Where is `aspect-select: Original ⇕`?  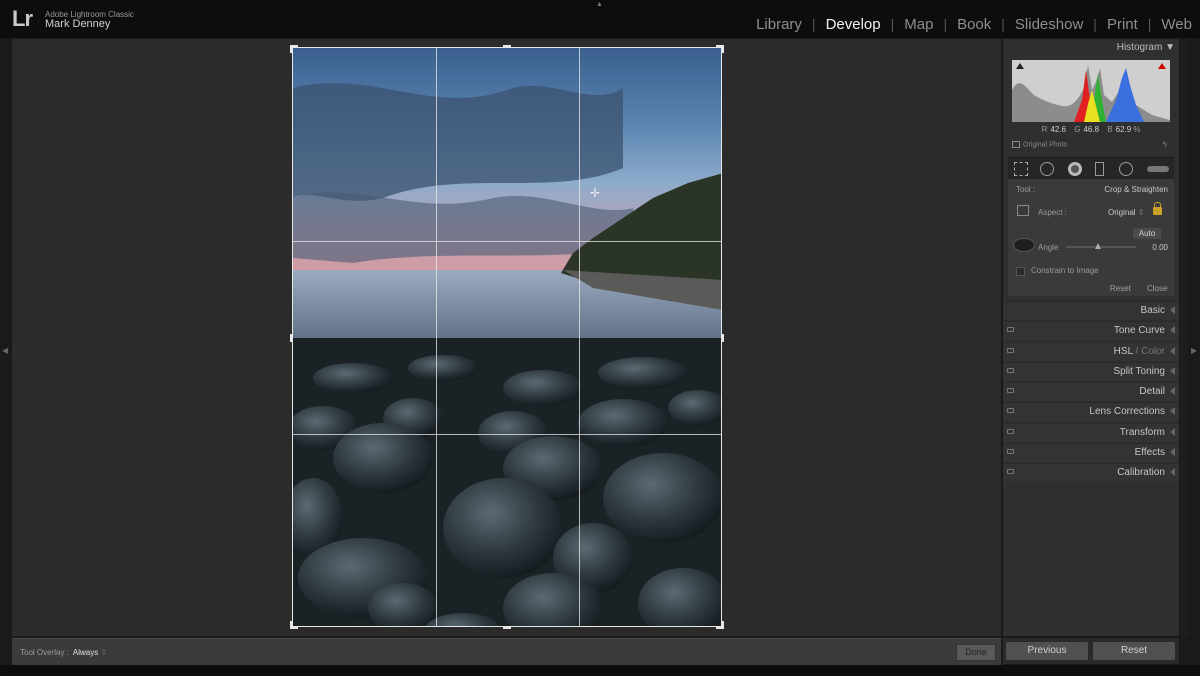
aspect-select: Original ⇕ is located at coordinates (1126, 212).